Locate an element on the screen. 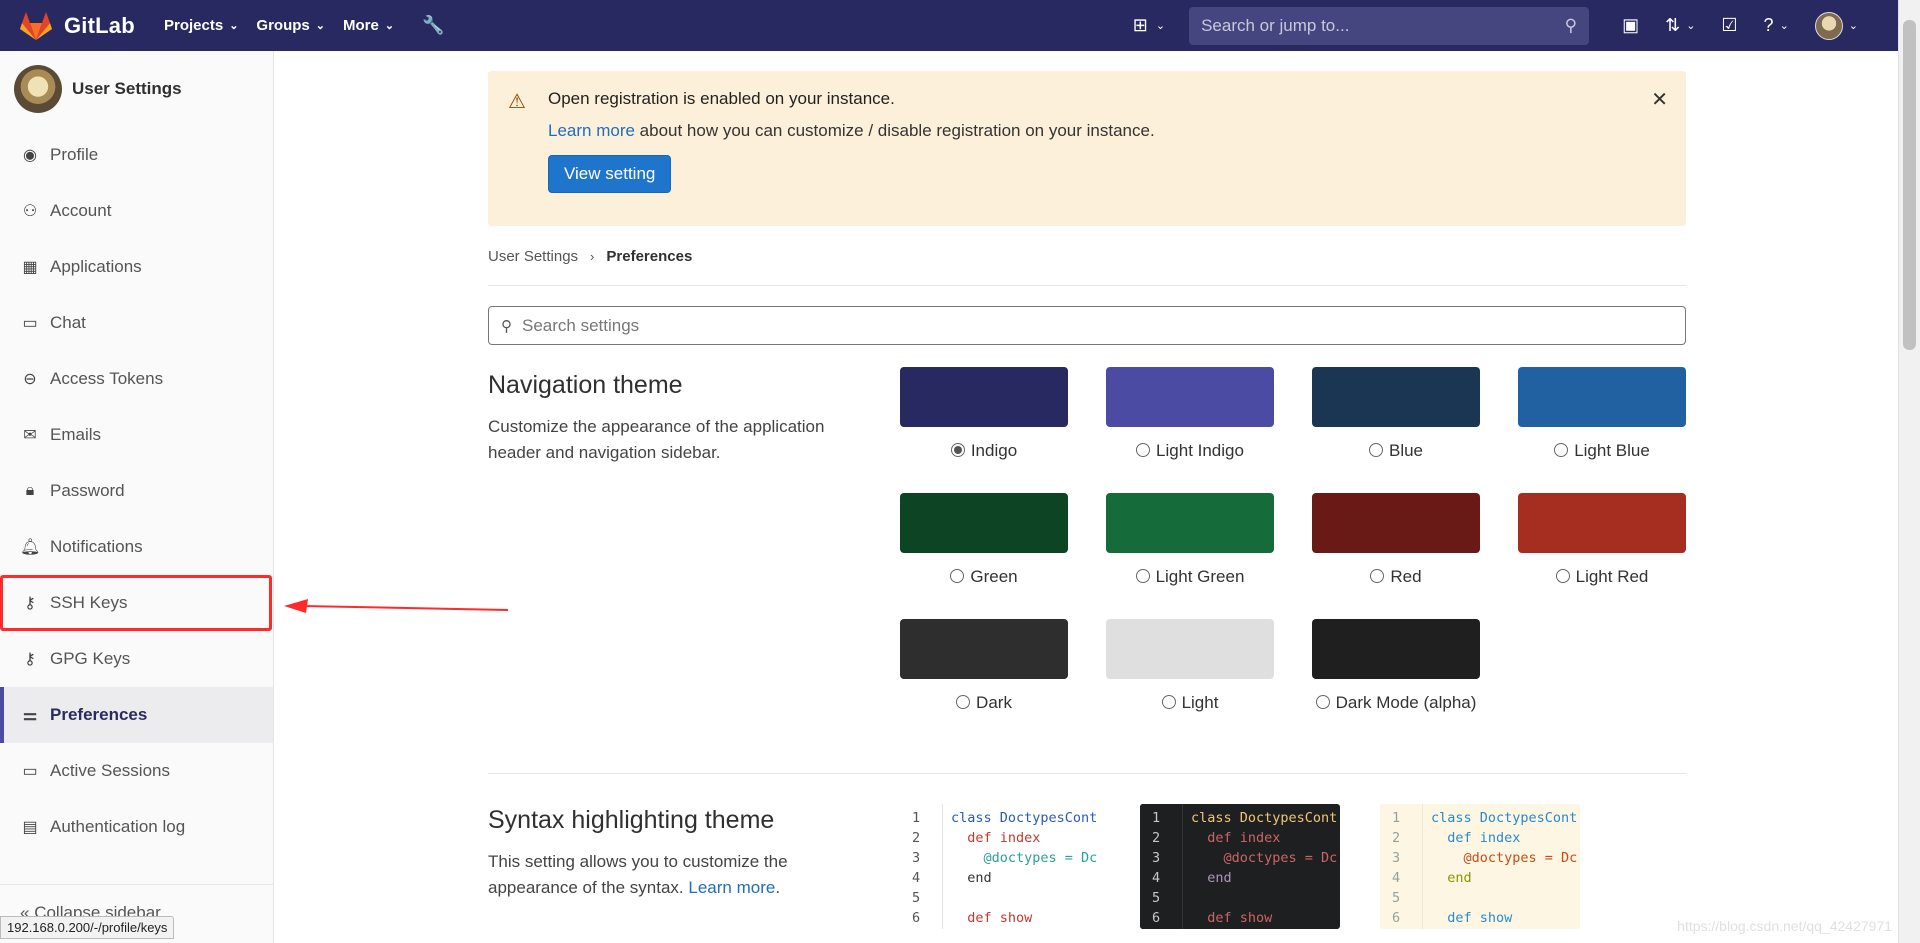 The width and height of the screenshot is (1920, 943). sidebar-item-label: Authentication log is located at coordinates (118, 826).